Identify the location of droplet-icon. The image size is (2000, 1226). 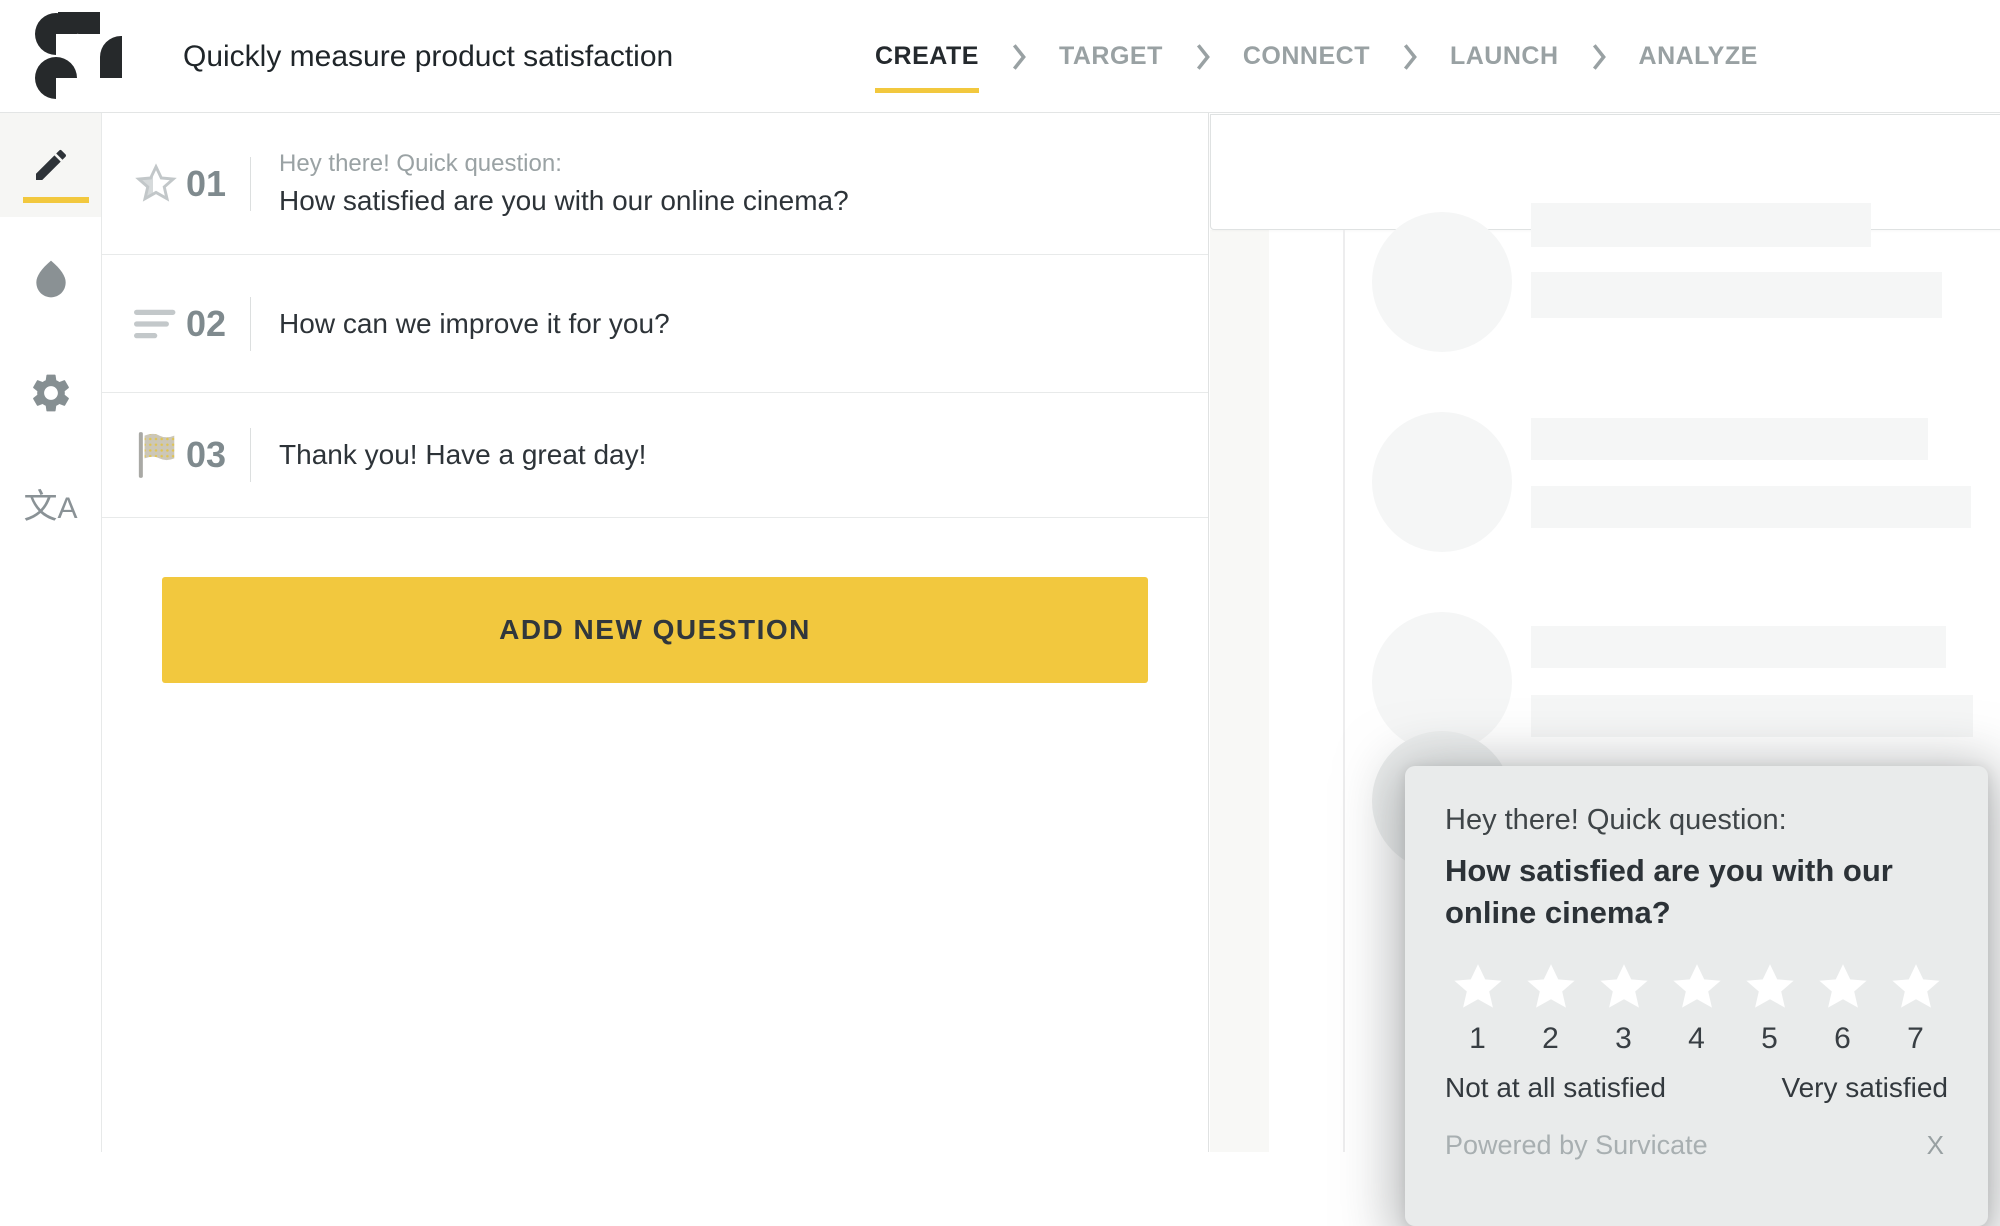
(51, 279).